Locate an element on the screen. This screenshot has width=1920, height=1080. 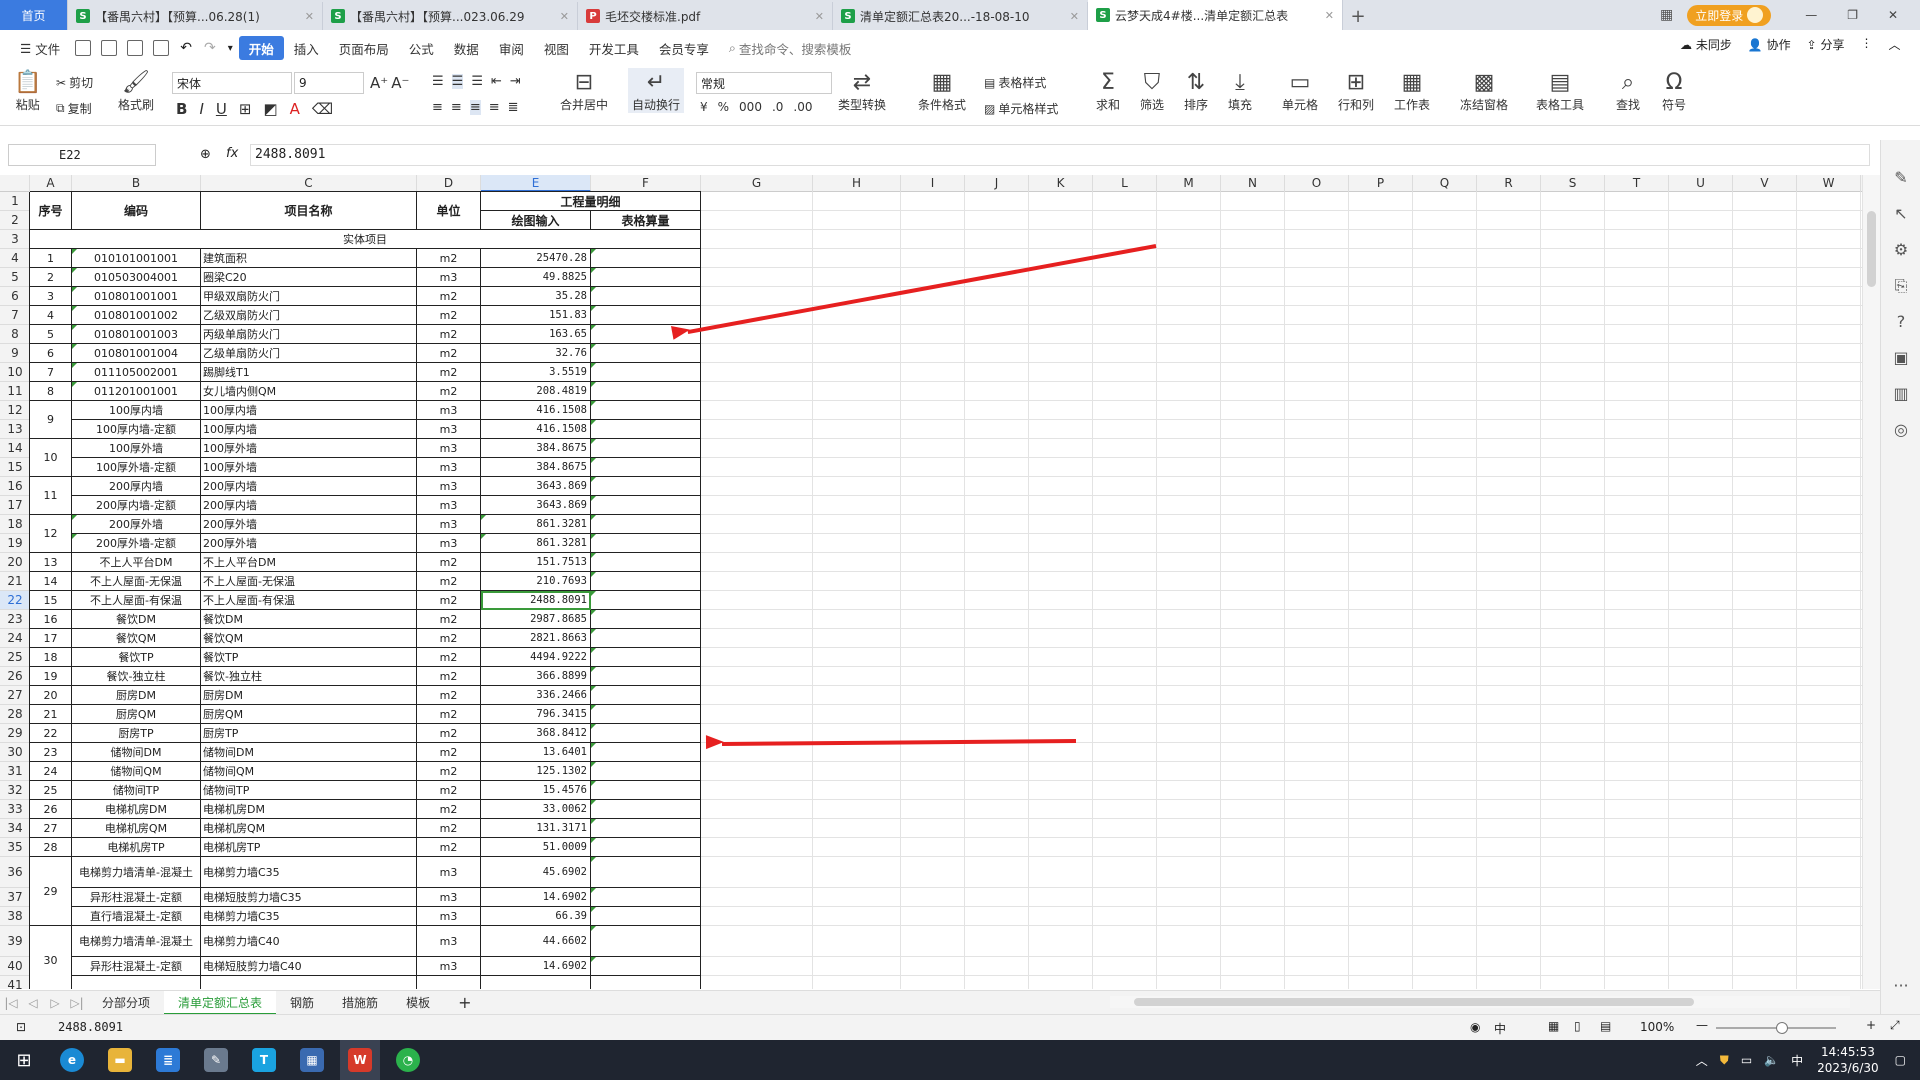
tab-insert: 插入 is located at coordinates (306, 48).